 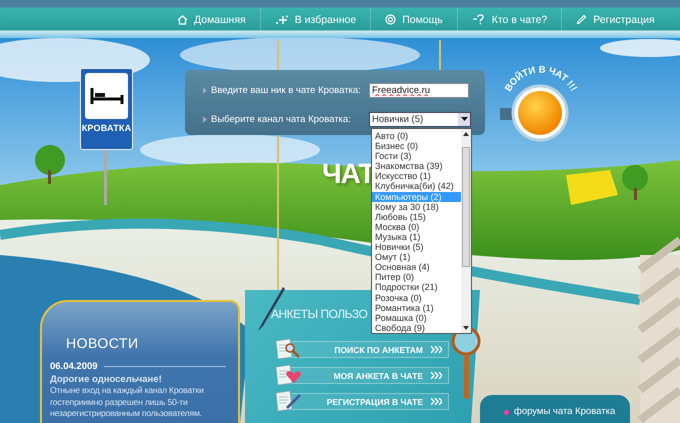 I want to click on channel-option: Ромашка (0), so click(x=416, y=317).